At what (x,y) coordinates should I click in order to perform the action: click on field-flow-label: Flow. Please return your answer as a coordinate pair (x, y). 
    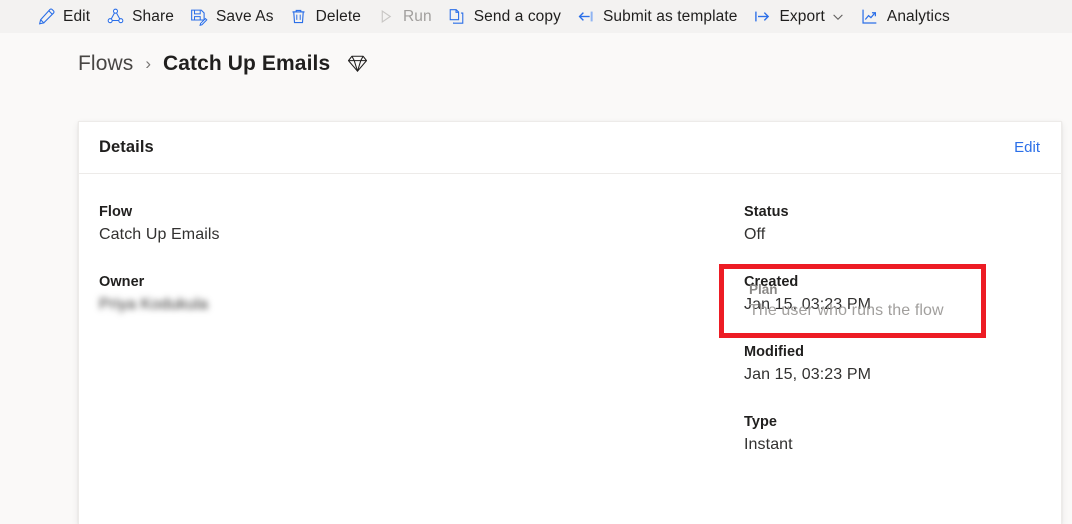
    Looking at the image, I should click on (116, 212).